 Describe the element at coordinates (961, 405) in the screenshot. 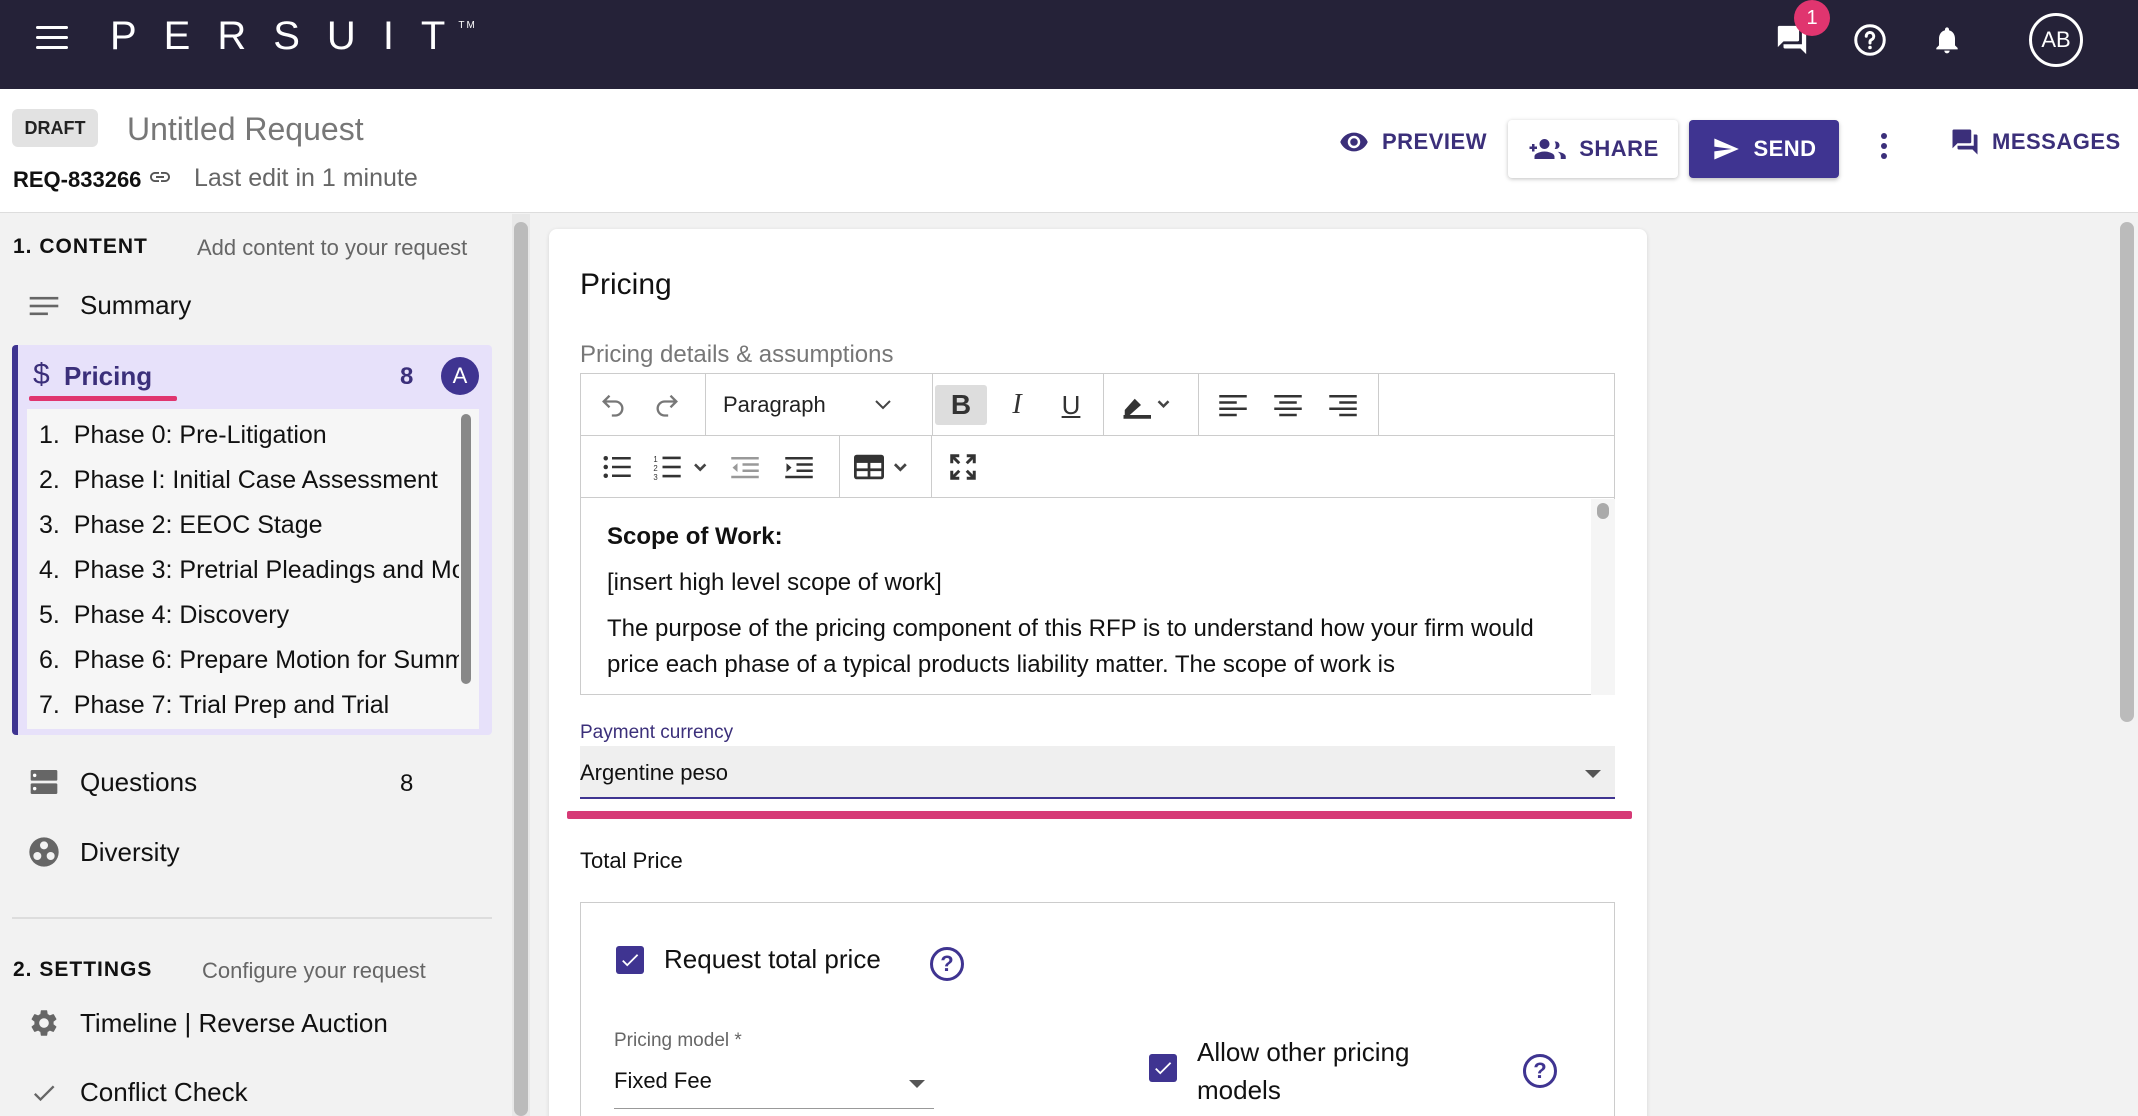

I see `bold-icon: B` at that location.